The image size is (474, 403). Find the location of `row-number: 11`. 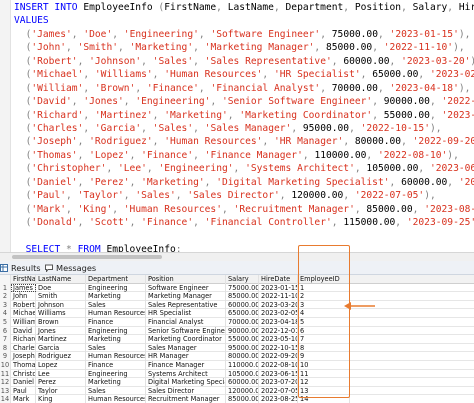

row-number: 11 is located at coordinates (5, 374).